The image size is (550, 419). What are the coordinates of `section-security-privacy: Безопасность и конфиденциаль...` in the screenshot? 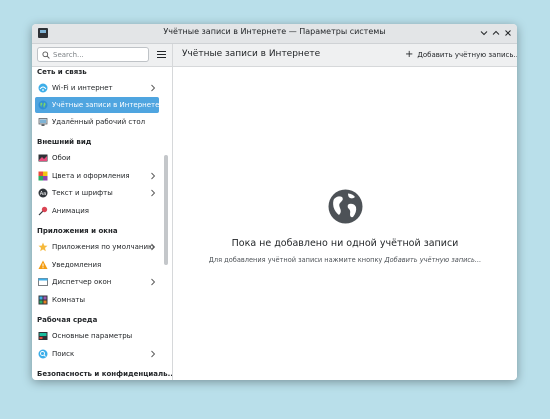 It's located at (104, 374).